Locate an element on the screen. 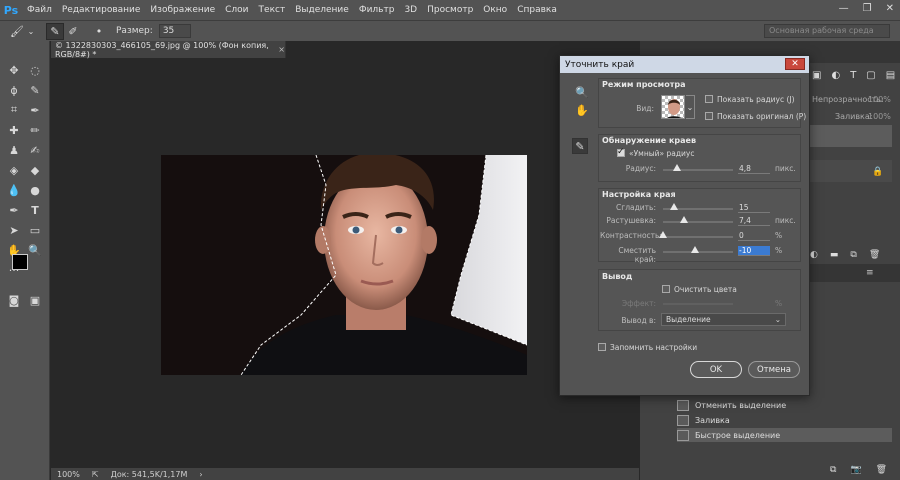 This screenshot has height=480, width=900. menu-item-4: Текст is located at coordinates (272, 10).